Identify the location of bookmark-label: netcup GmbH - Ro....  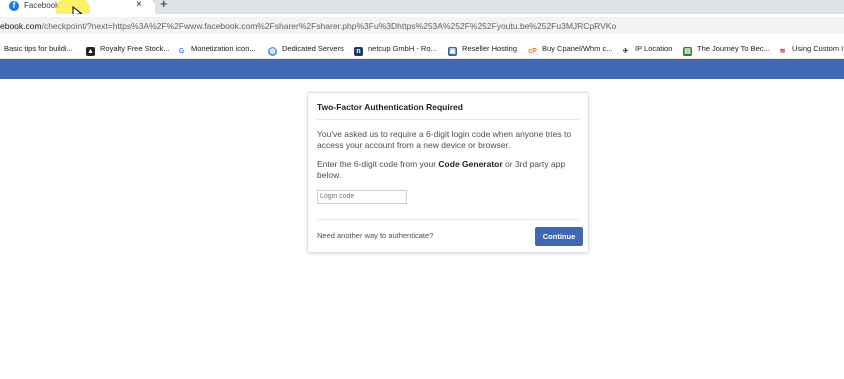
(402, 48).